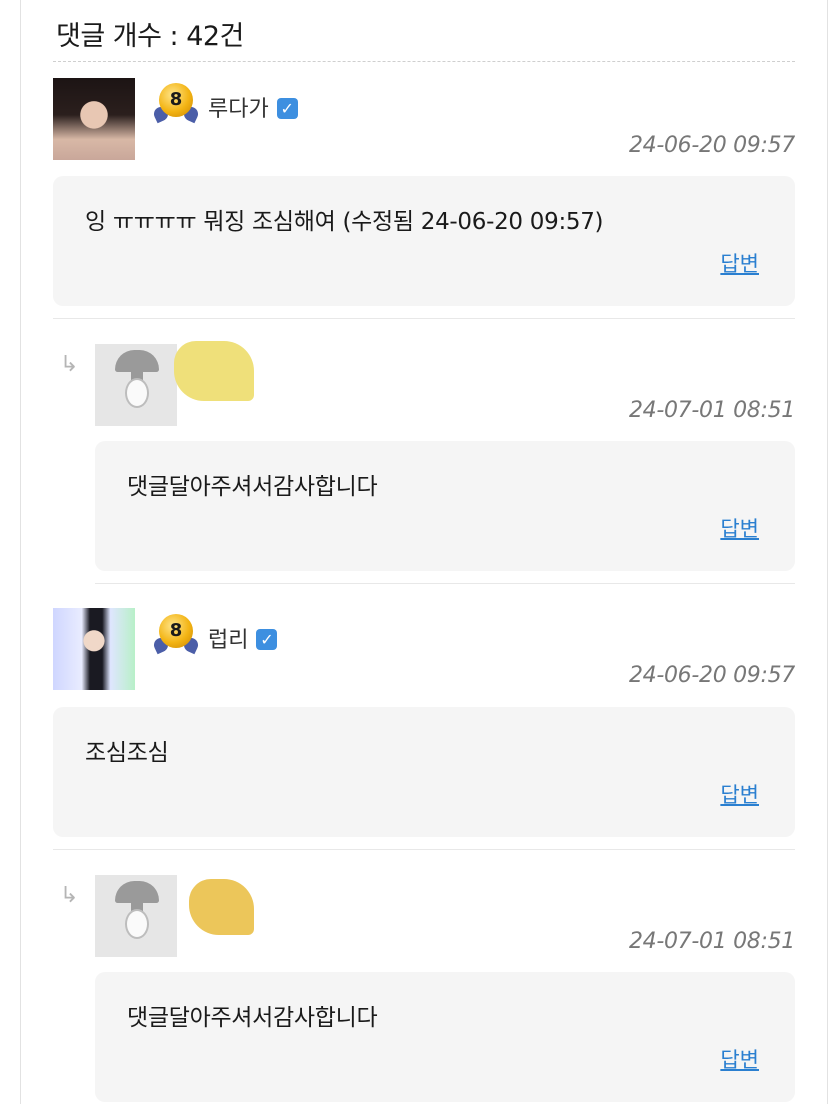  What do you see at coordinates (228, 640) in the screenshot?
I see `nickname-text: 럽리` at bounding box center [228, 640].